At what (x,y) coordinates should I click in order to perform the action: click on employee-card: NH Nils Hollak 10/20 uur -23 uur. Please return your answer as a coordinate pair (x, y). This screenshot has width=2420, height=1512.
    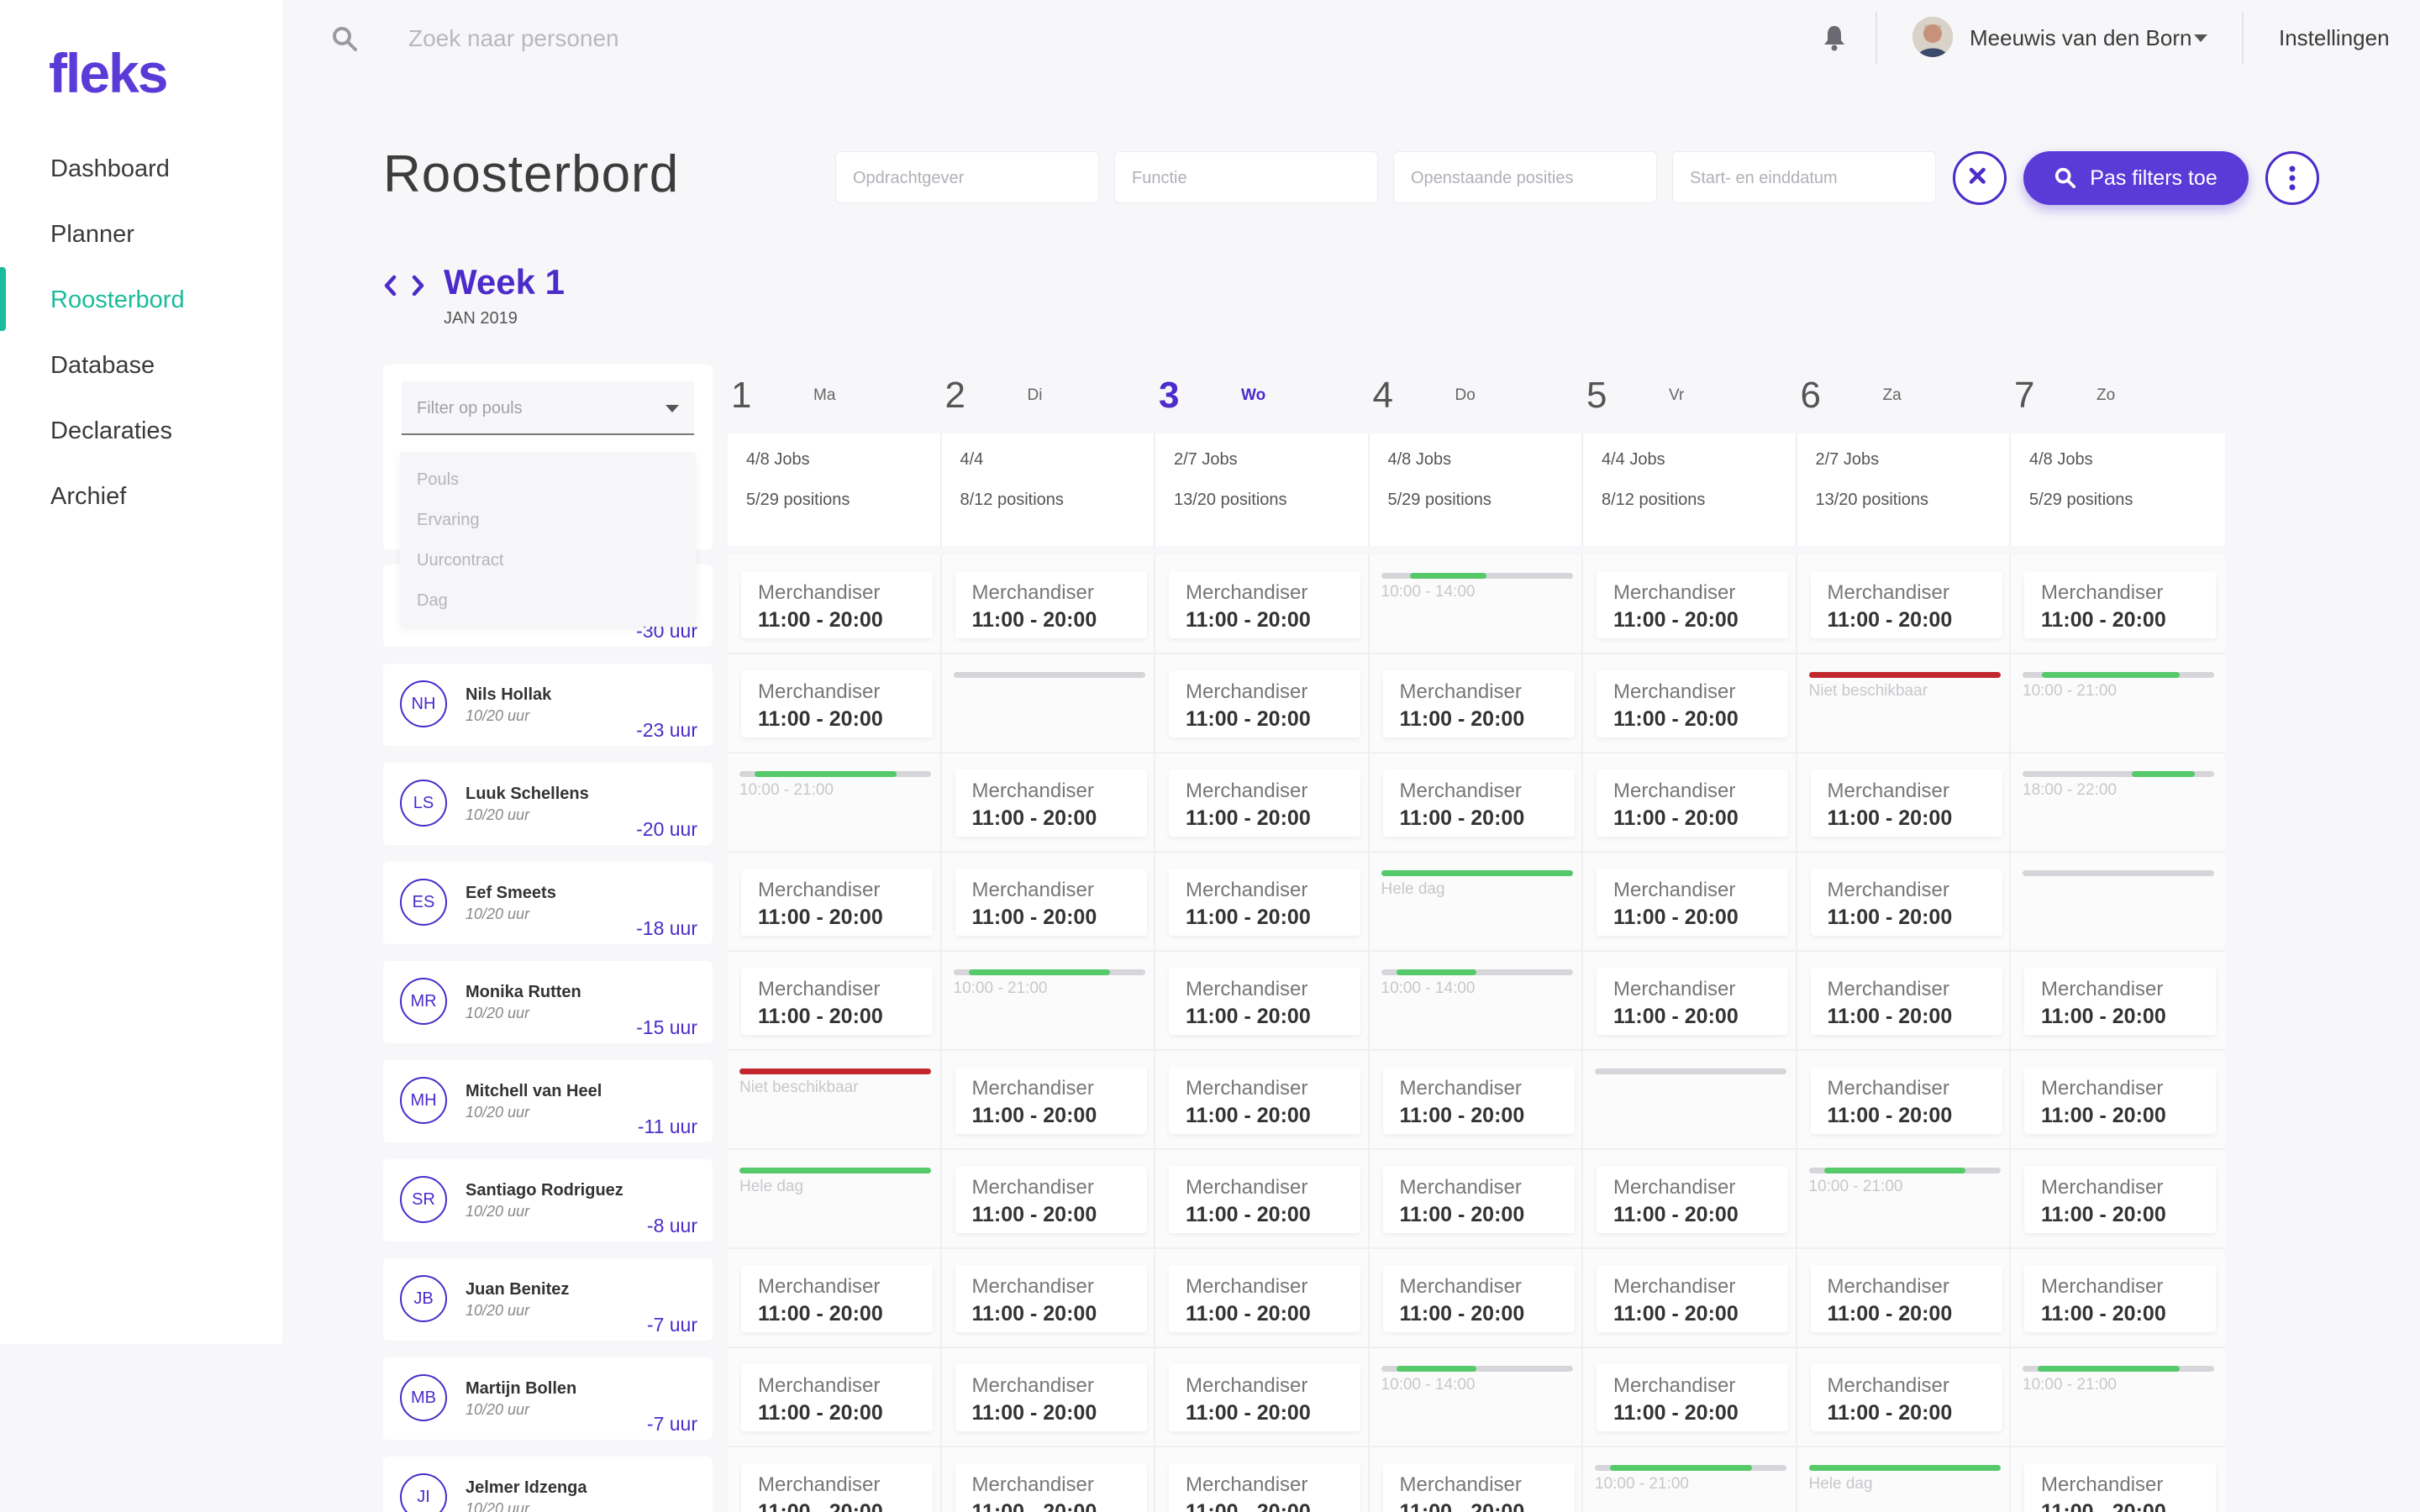
    Looking at the image, I should click on (548, 705).